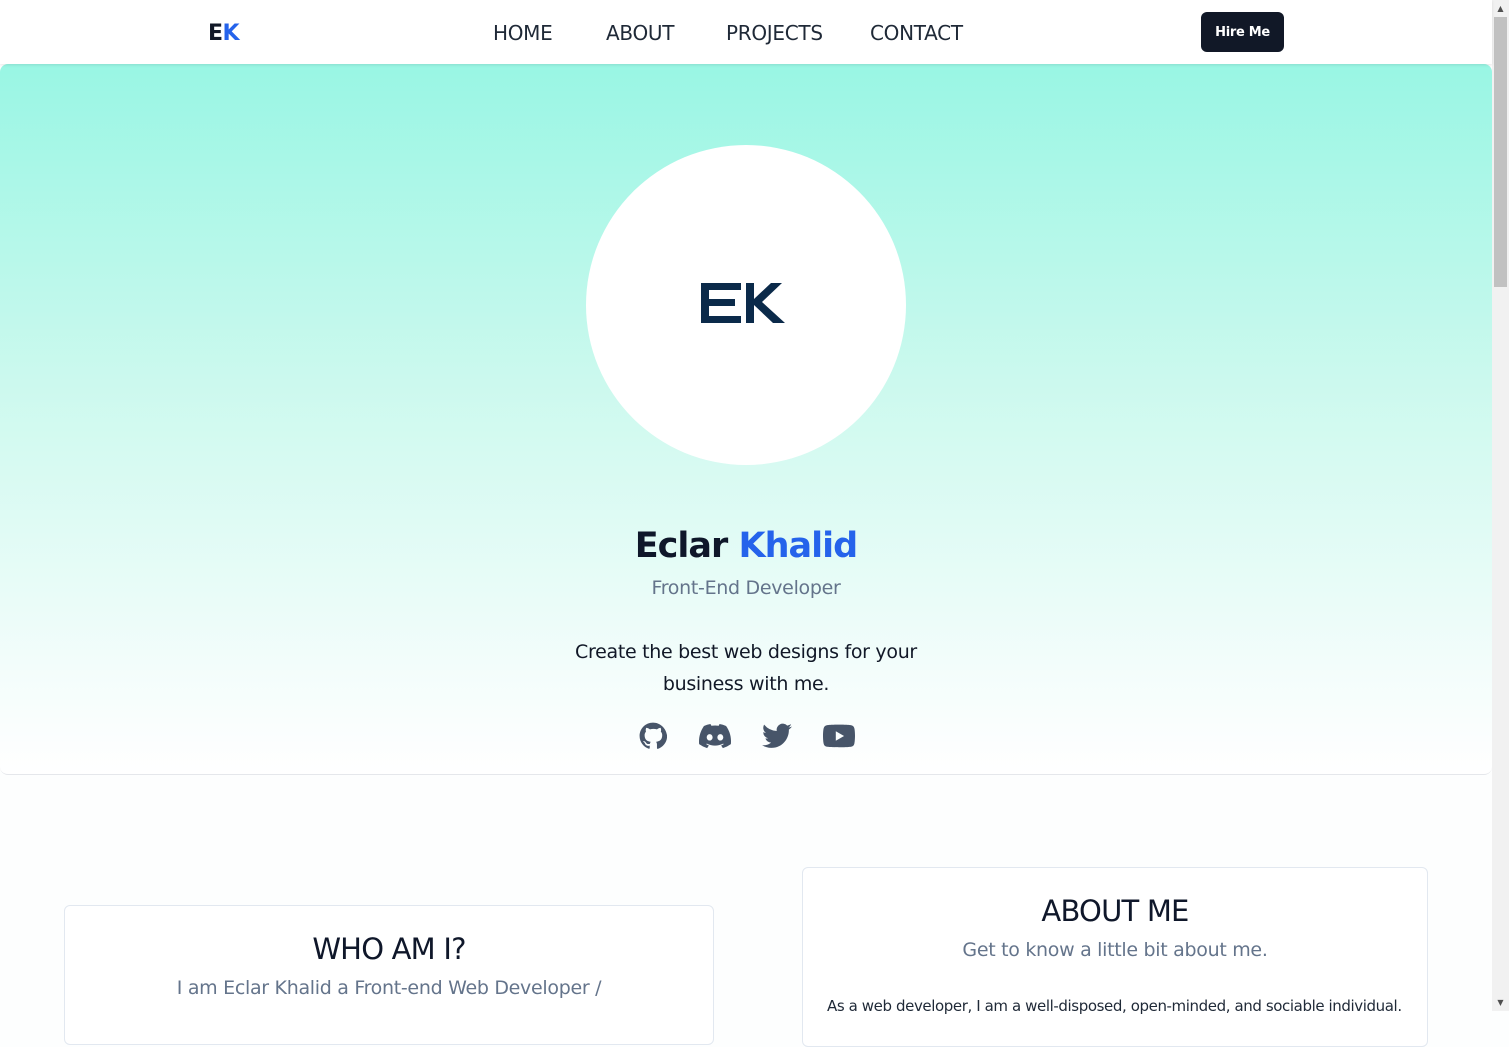 The width and height of the screenshot is (1509, 1047). What do you see at coordinates (640, 33) in the screenshot?
I see `nav-link-about: ABOUT` at bounding box center [640, 33].